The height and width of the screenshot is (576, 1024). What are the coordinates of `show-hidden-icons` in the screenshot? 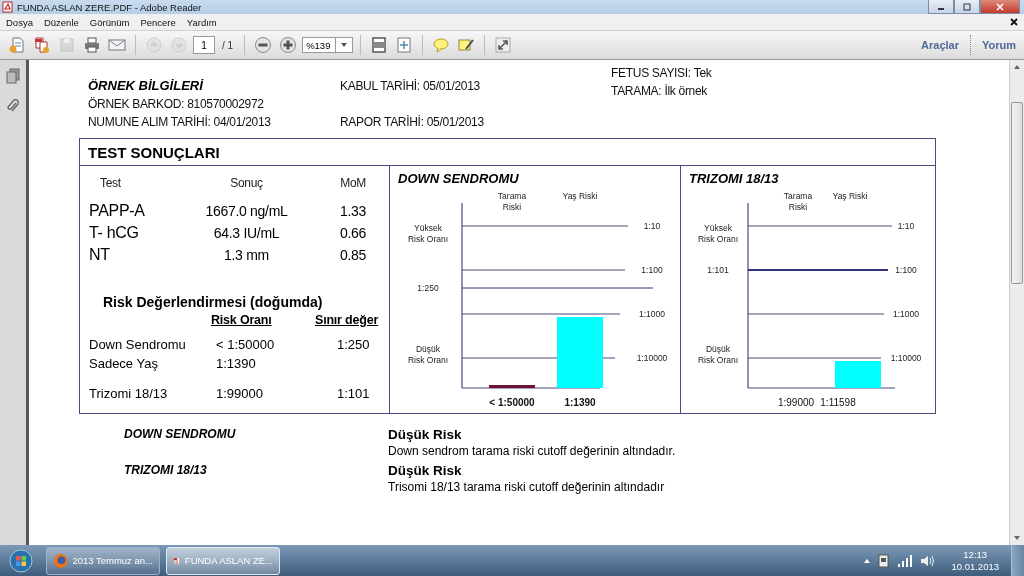 It's located at (867, 560).